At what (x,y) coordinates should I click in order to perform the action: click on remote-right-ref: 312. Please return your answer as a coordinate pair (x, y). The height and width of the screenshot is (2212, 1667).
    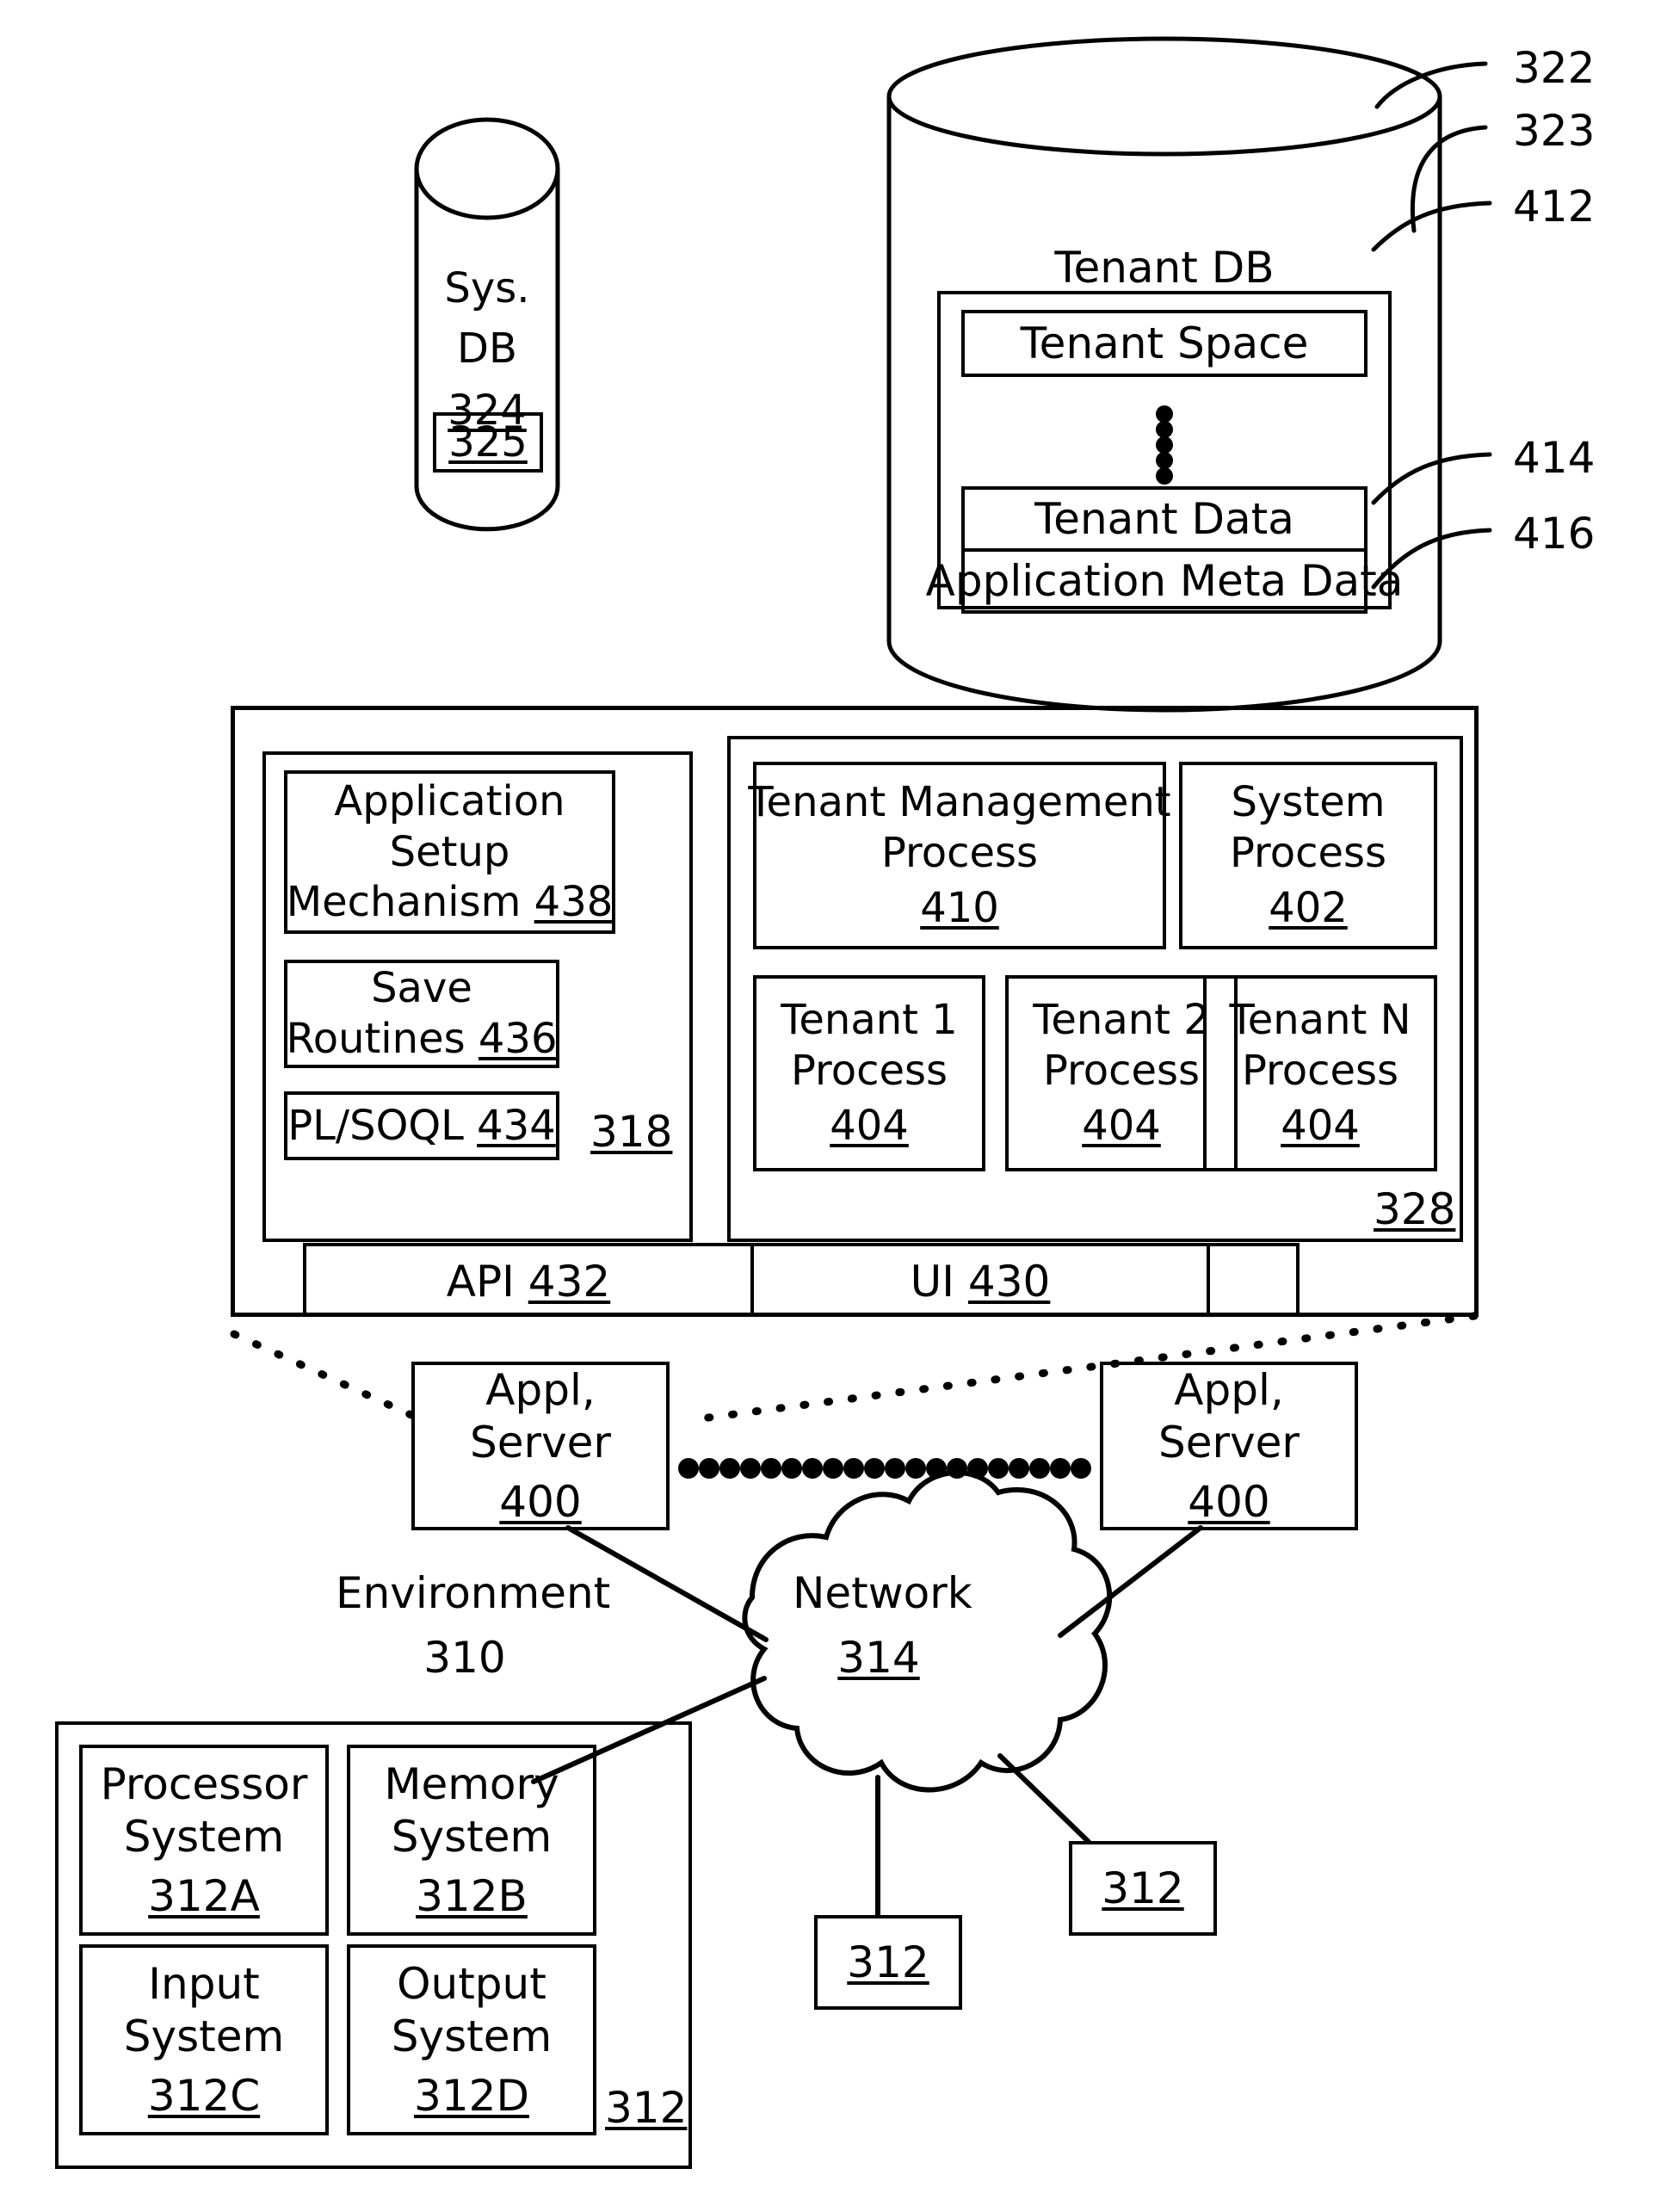
    Looking at the image, I should click on (1143, 1888).